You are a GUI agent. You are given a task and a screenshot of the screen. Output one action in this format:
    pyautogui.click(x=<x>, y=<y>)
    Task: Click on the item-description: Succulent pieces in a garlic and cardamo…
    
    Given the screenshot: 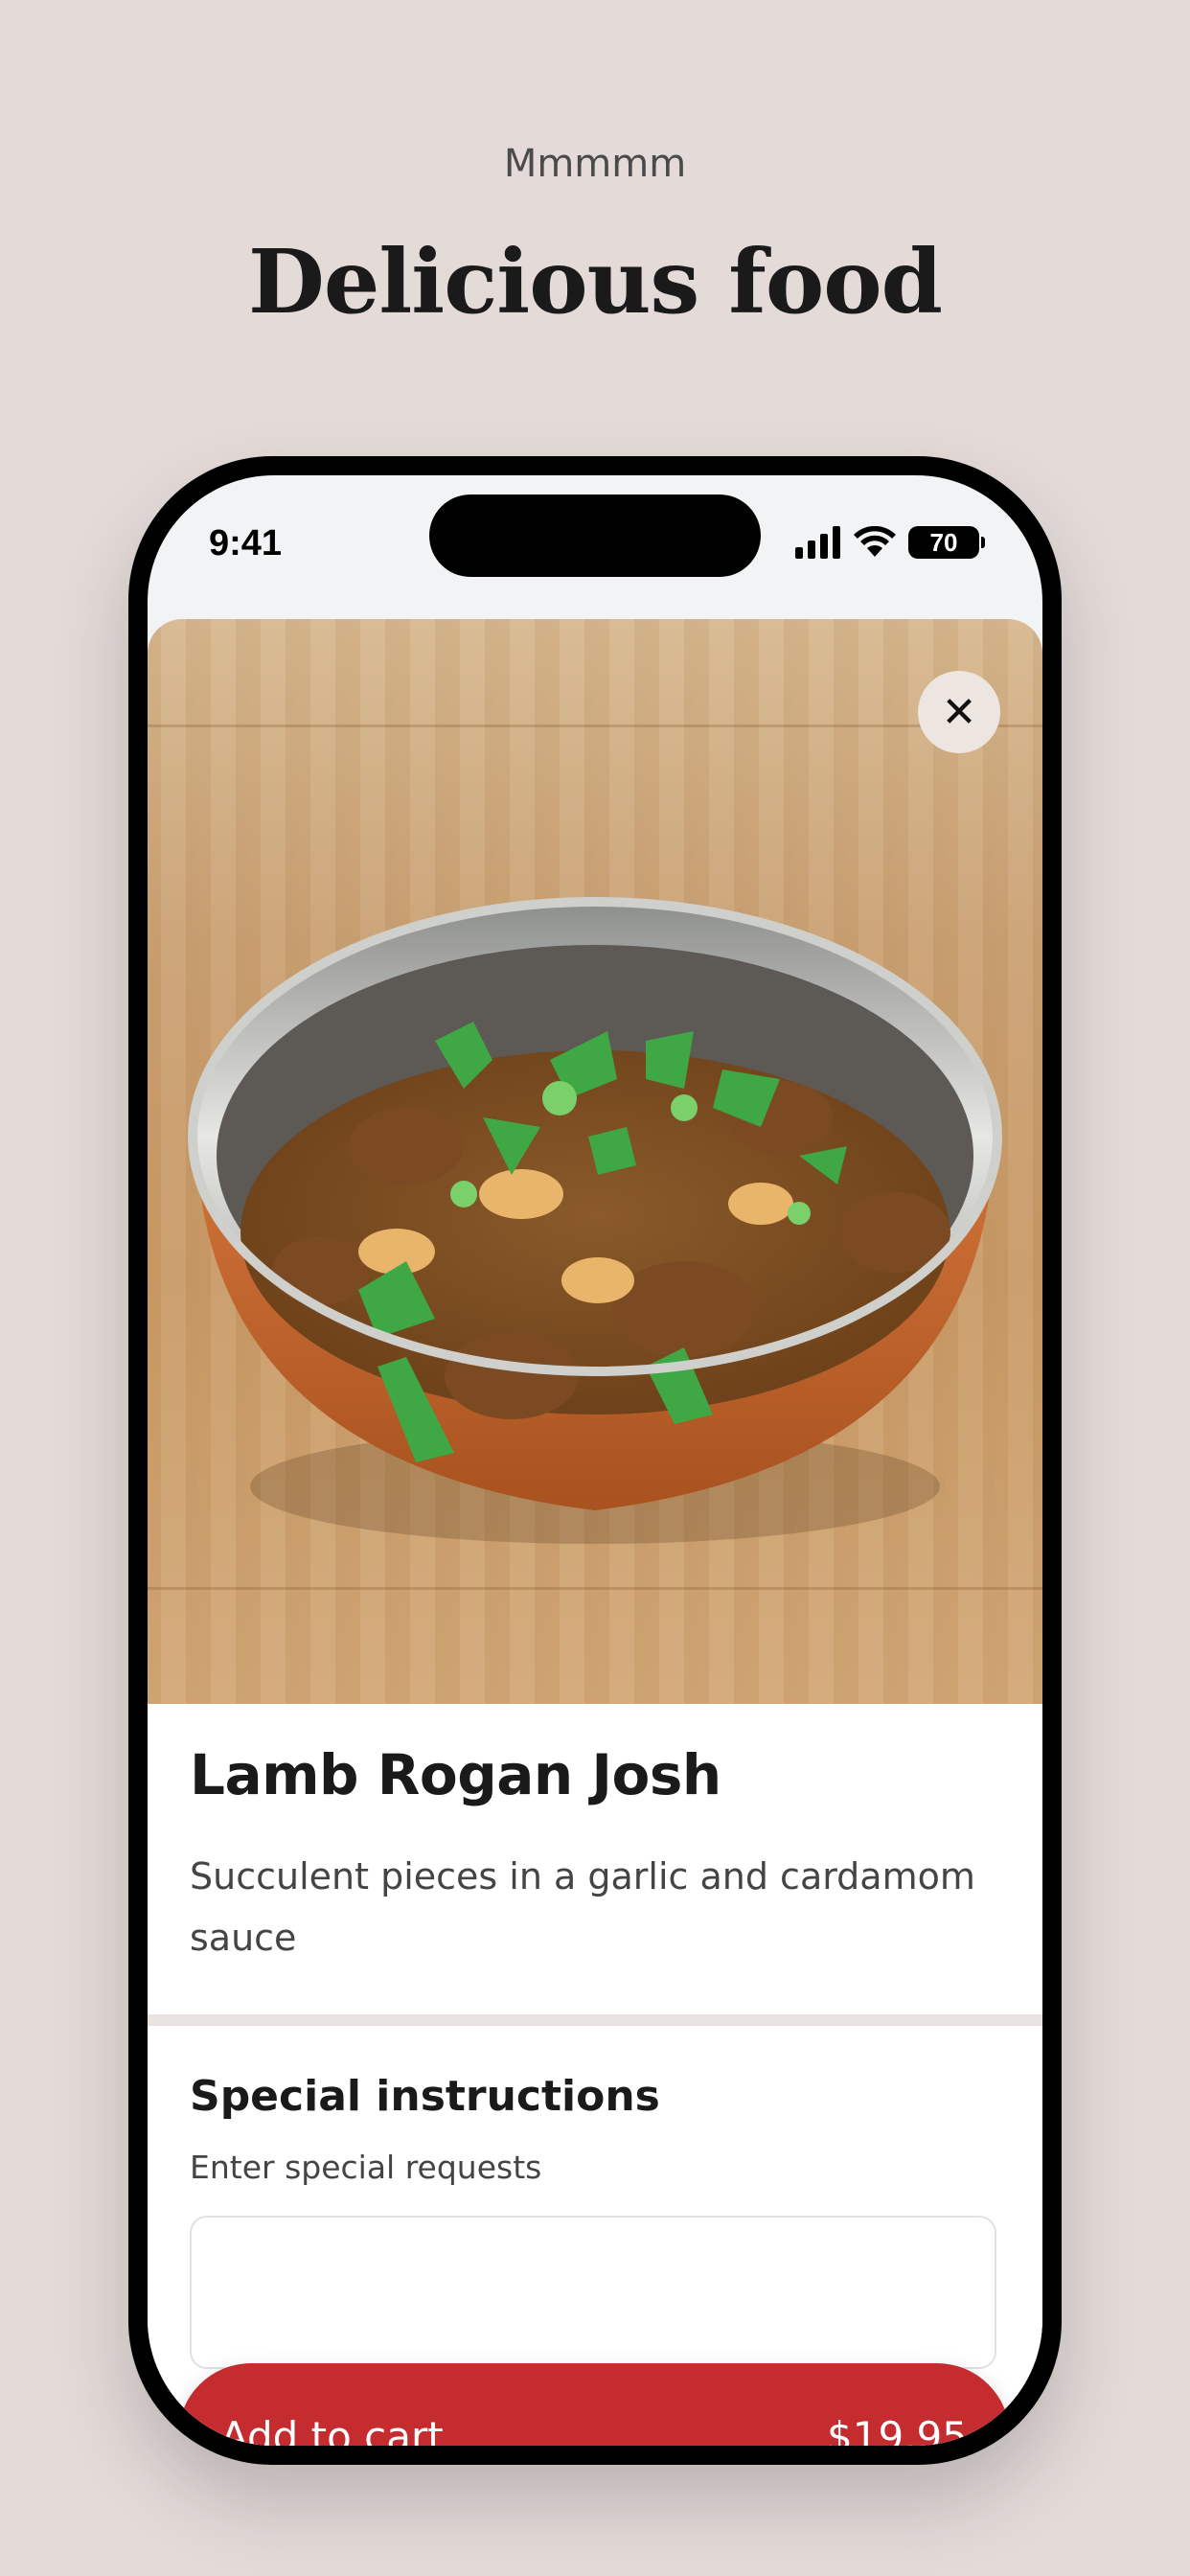 What is the action you would take?
    pyautogui.click(x=583, y=1907)
    